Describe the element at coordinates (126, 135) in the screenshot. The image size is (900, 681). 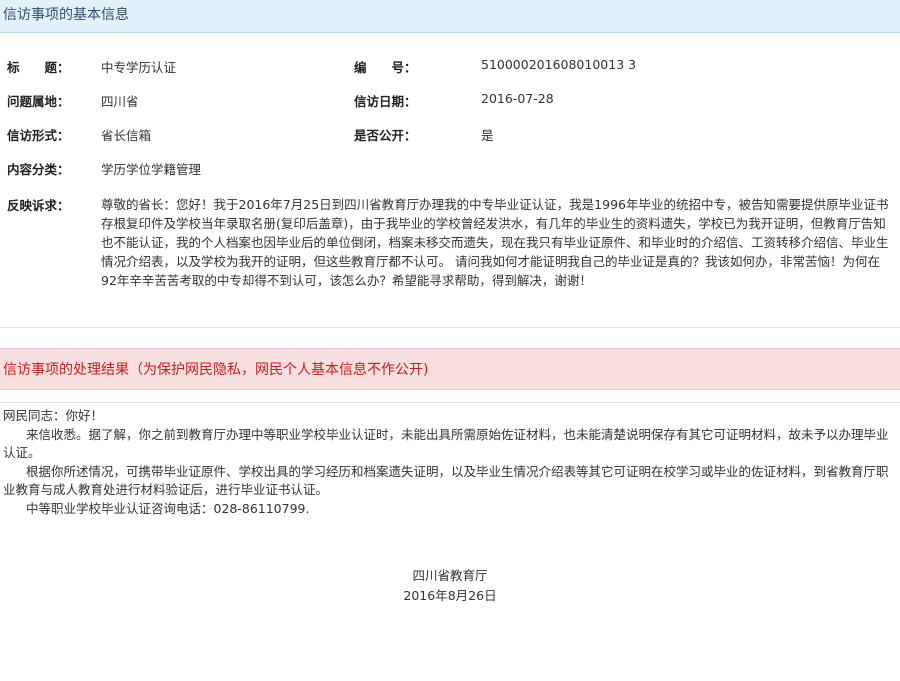
I see `form-value: 省长信箱` at that location.